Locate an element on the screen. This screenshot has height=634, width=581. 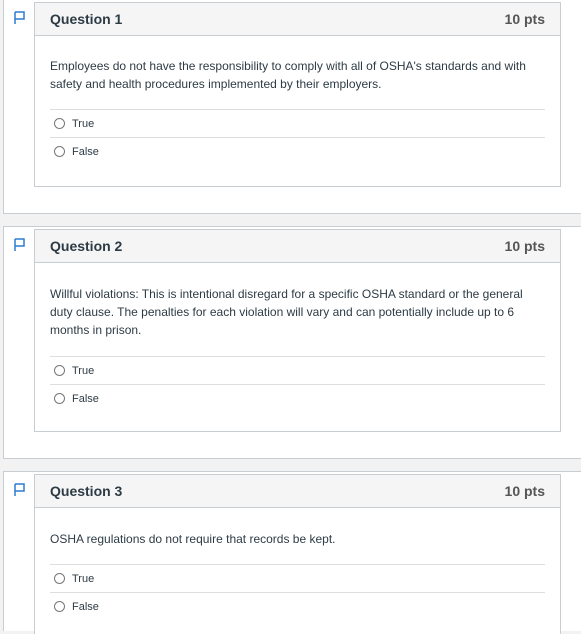
question-header: Question 1 10 pts is located at coordinates (297, 19).